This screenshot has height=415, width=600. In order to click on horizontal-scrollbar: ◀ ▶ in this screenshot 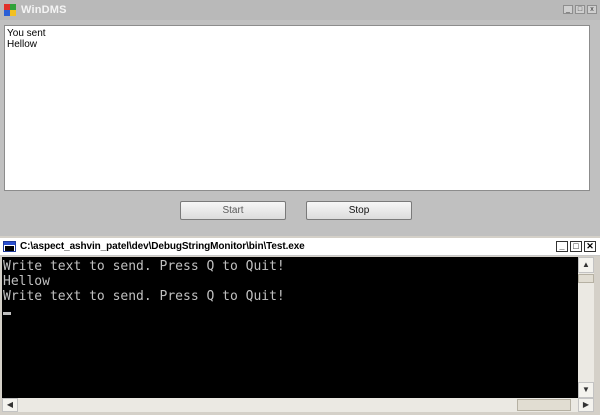, I will do `click(298, 405)`.